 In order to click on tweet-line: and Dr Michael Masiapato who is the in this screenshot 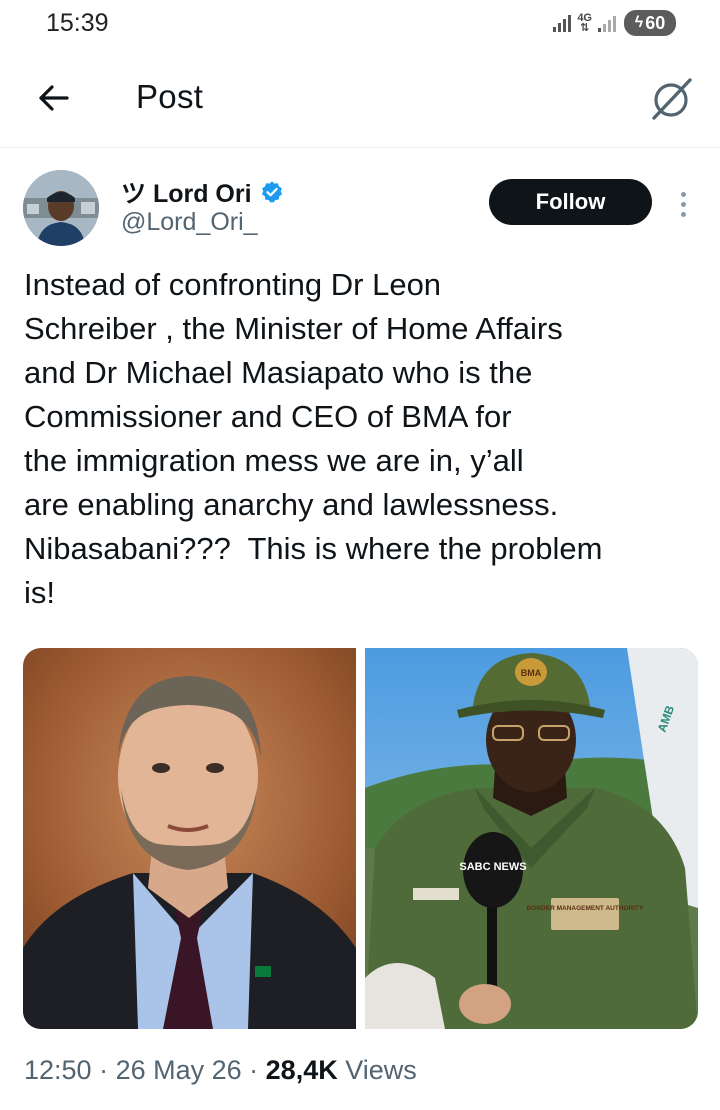, I will do `click(278, 372)`.